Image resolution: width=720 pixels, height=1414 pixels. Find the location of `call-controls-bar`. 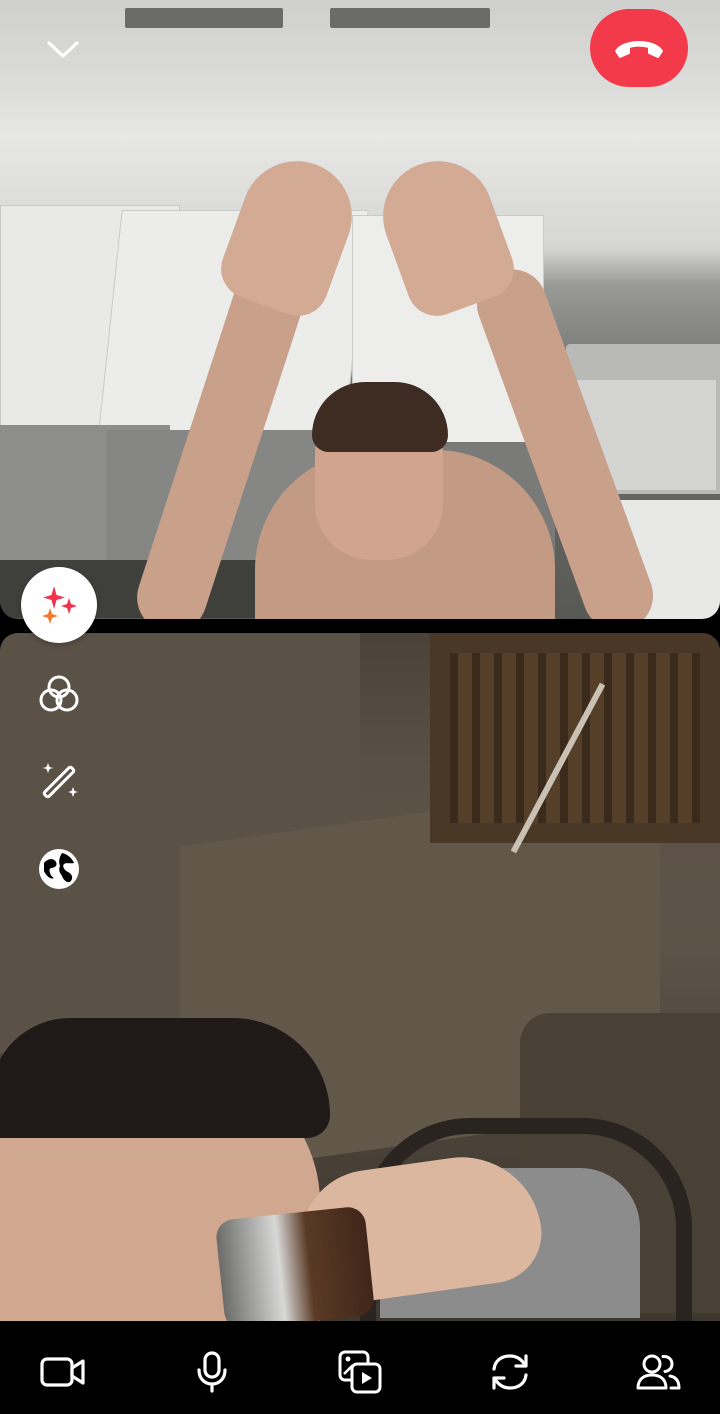

call-controls-bar is located at coordinates (360, 1367).